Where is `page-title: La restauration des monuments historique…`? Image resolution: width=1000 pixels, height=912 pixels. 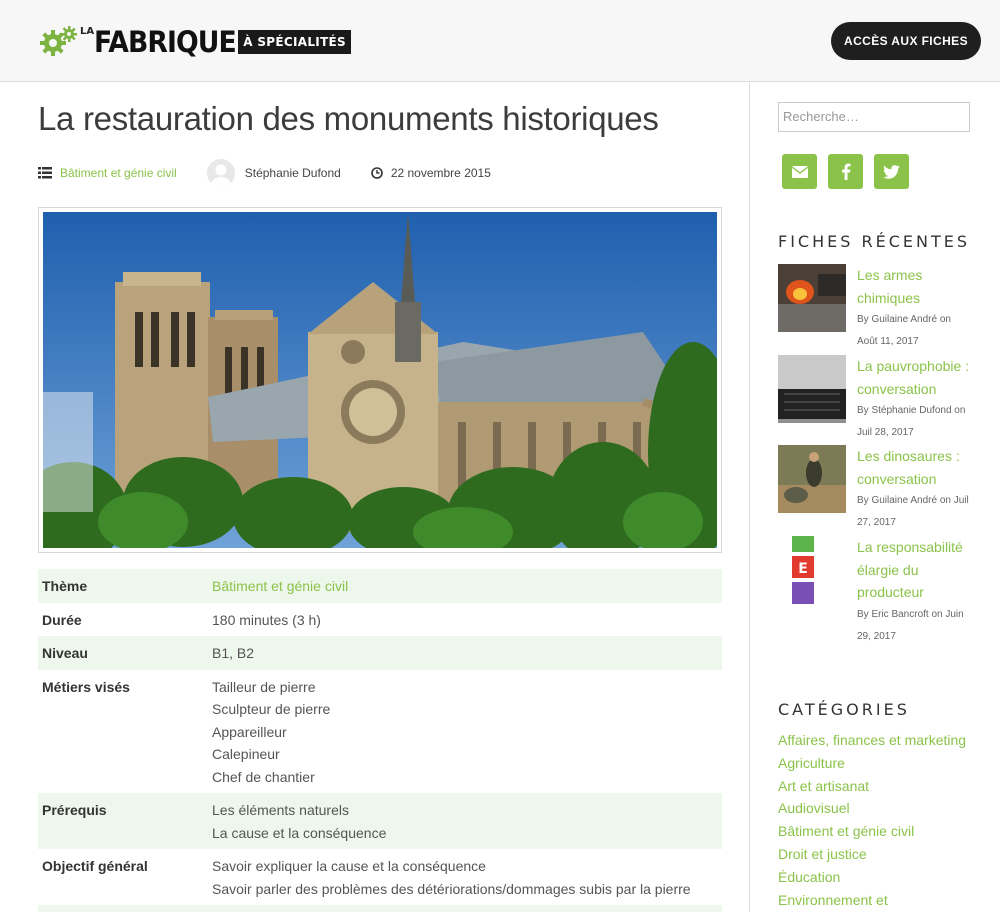
page-title: La restauration des monuments historique… is located at coordinates (348, 118).